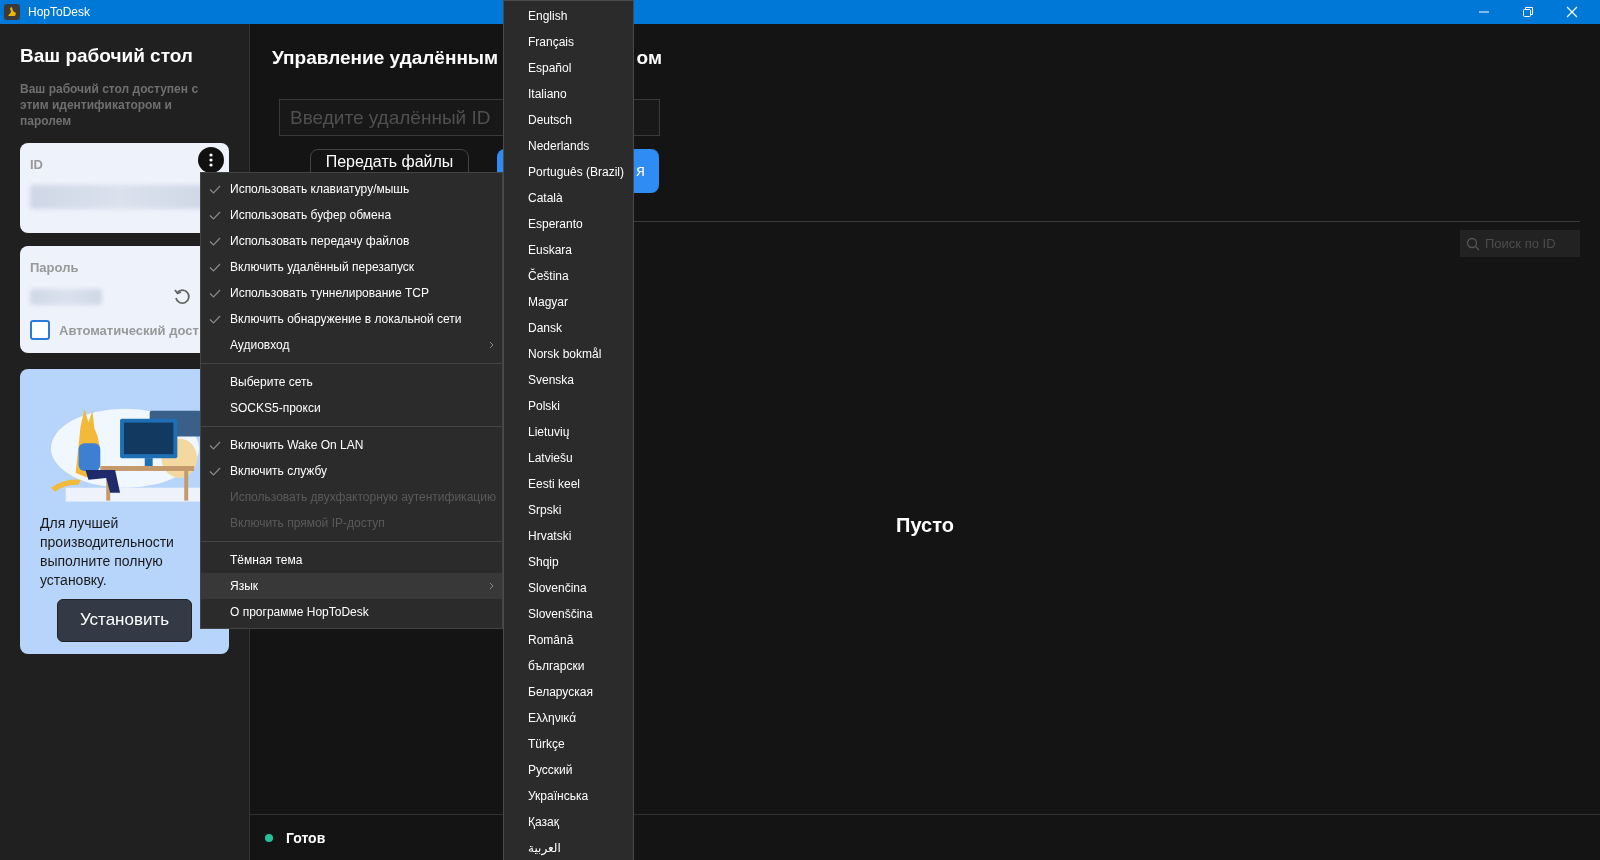  I want to click on menu-item: Беларуская, so click(568, 692).